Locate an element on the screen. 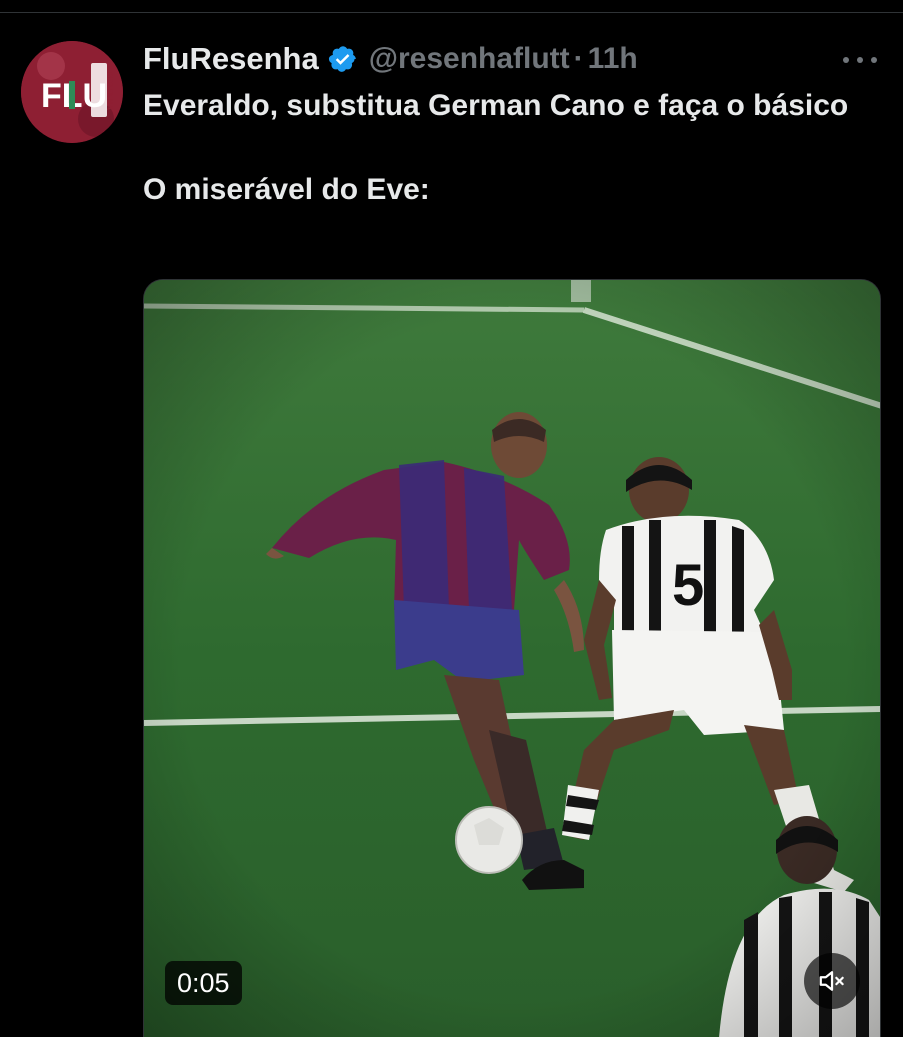 The image size is (903, 1037). tweet-timestamp: 11h is located at coordinates (613, 59).